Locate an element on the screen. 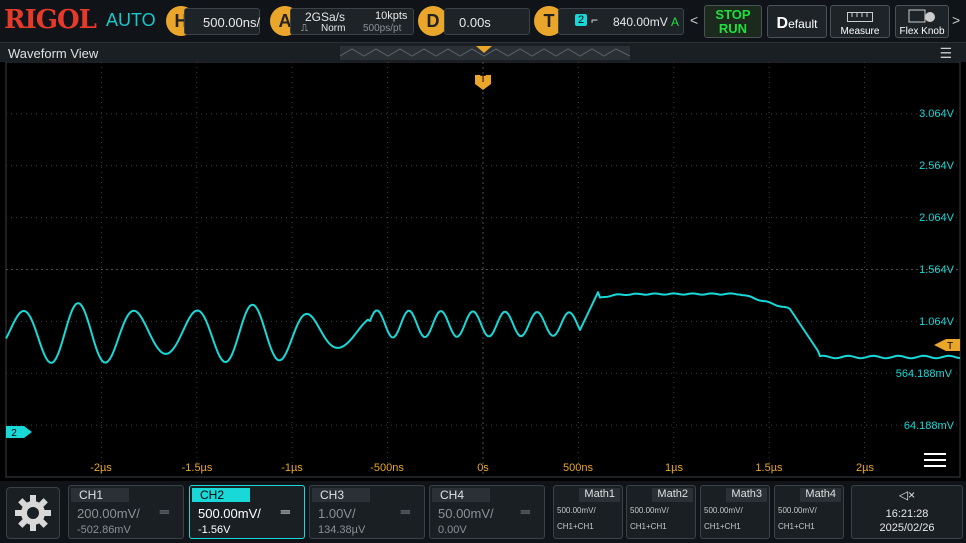  trigger-source: 2 is located at coordinates (581, 20).